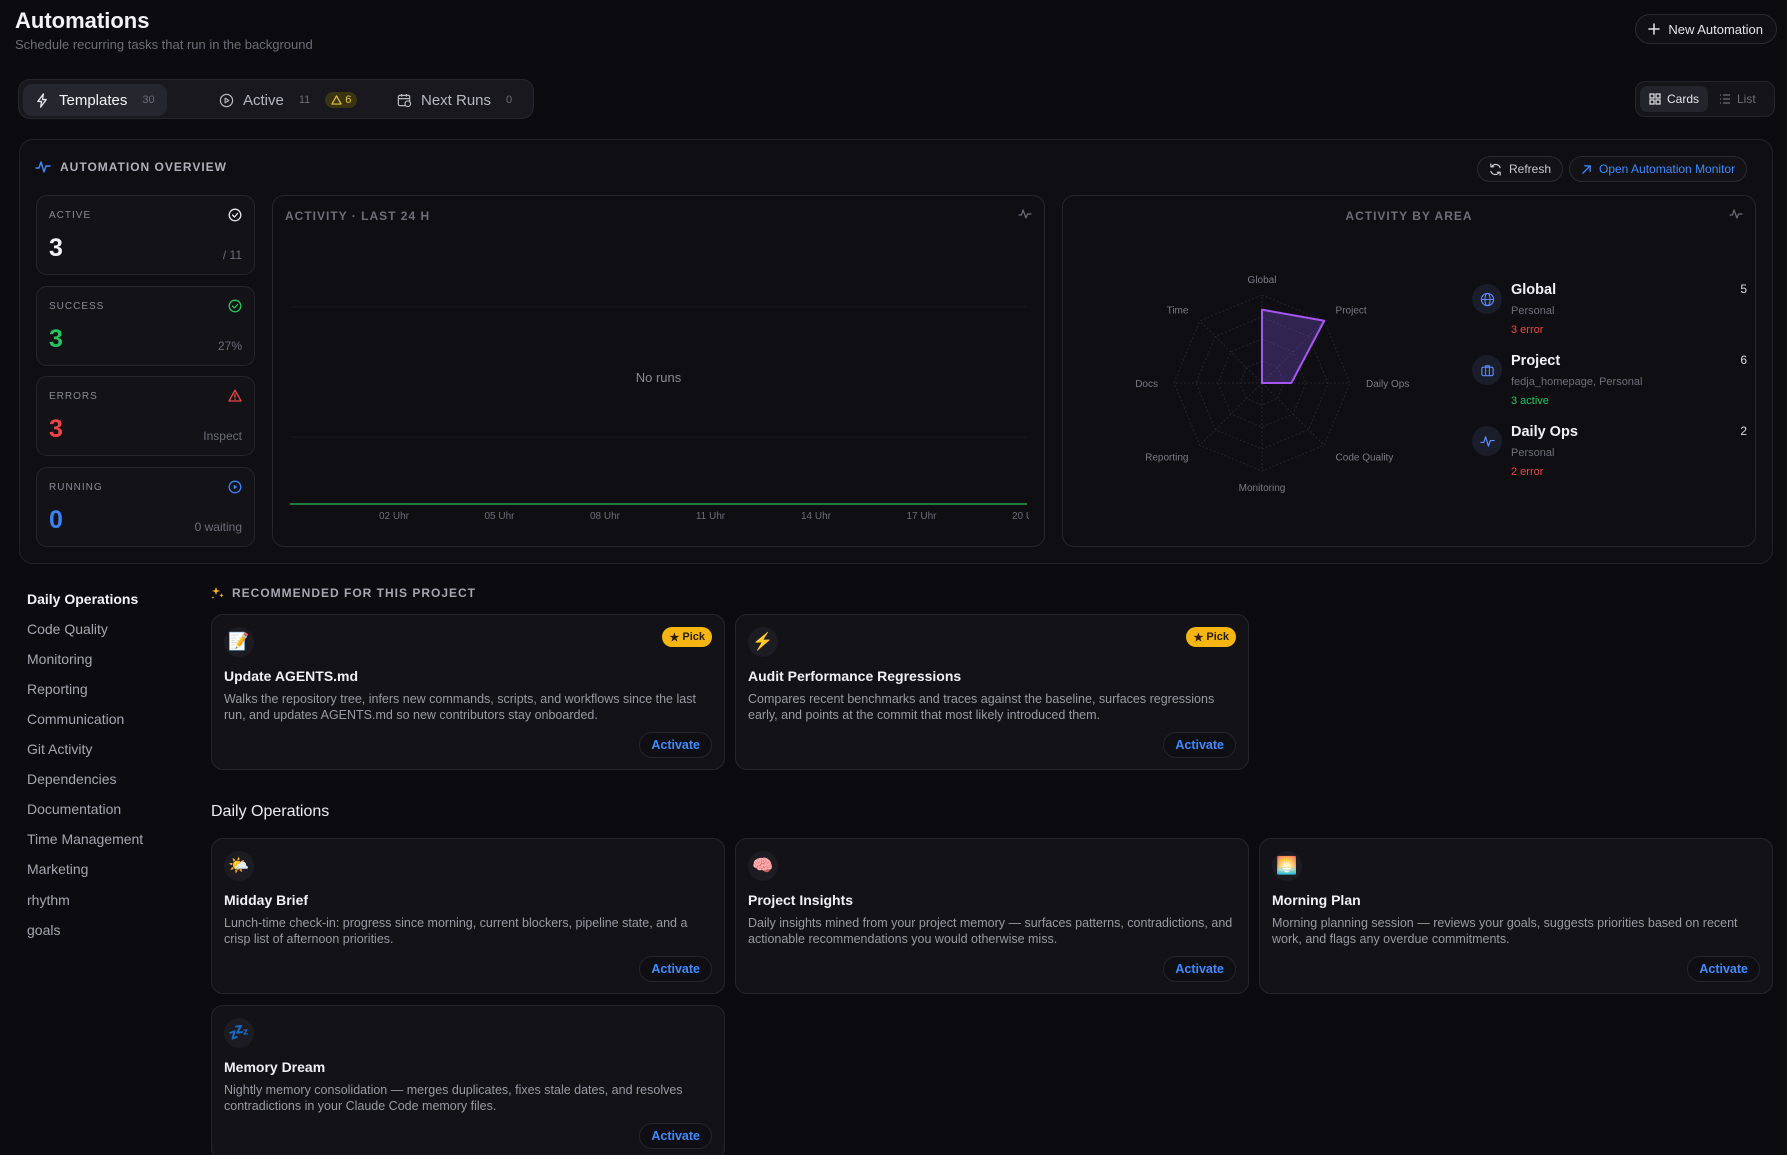 This screenshot has width=1787, height=1155. What do you see at coordinates (1527, 330) in the screenshot?
I see `area-status: 3 error` at bounding box center [1527, 330].